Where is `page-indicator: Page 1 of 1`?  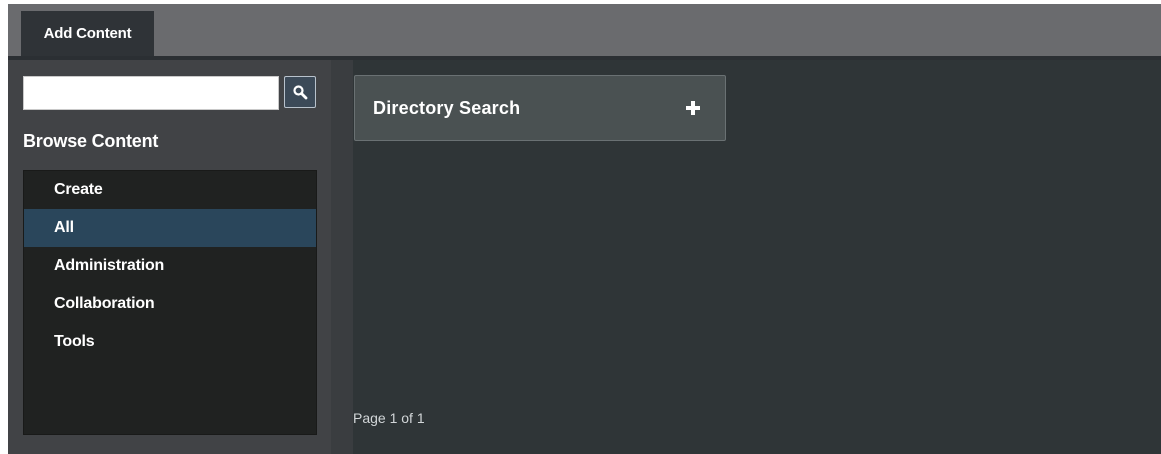 page-indicator: Page 1 of 1 is located at coordinates (389, 418).